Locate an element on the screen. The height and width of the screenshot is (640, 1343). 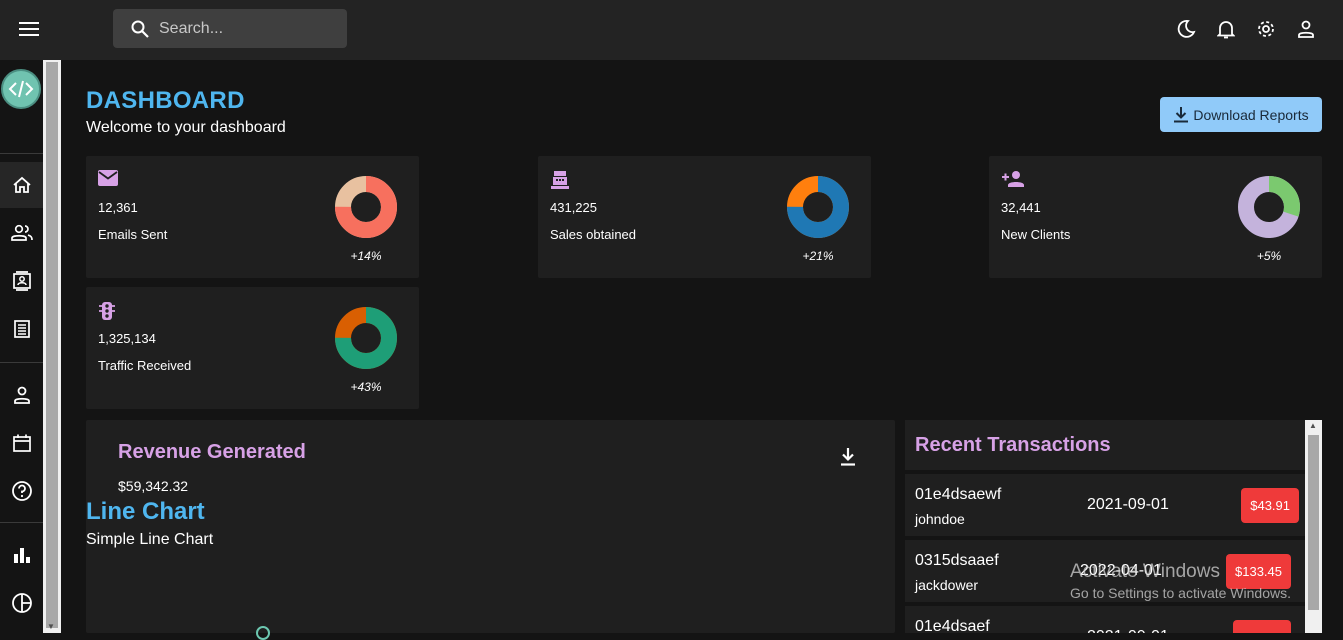
stat-increase: +14% is located at coordinates (366, 256).